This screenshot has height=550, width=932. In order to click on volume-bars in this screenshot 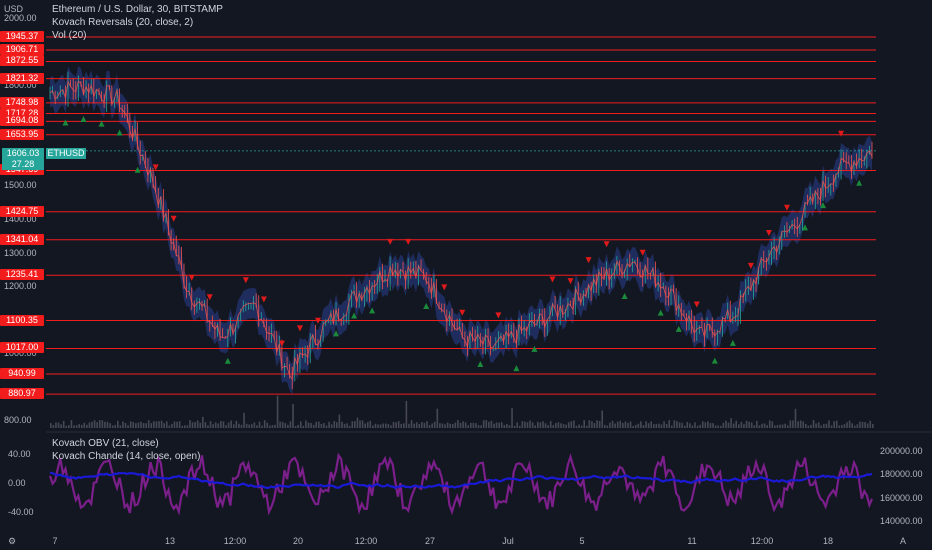, I will do `click(462, 411)`.